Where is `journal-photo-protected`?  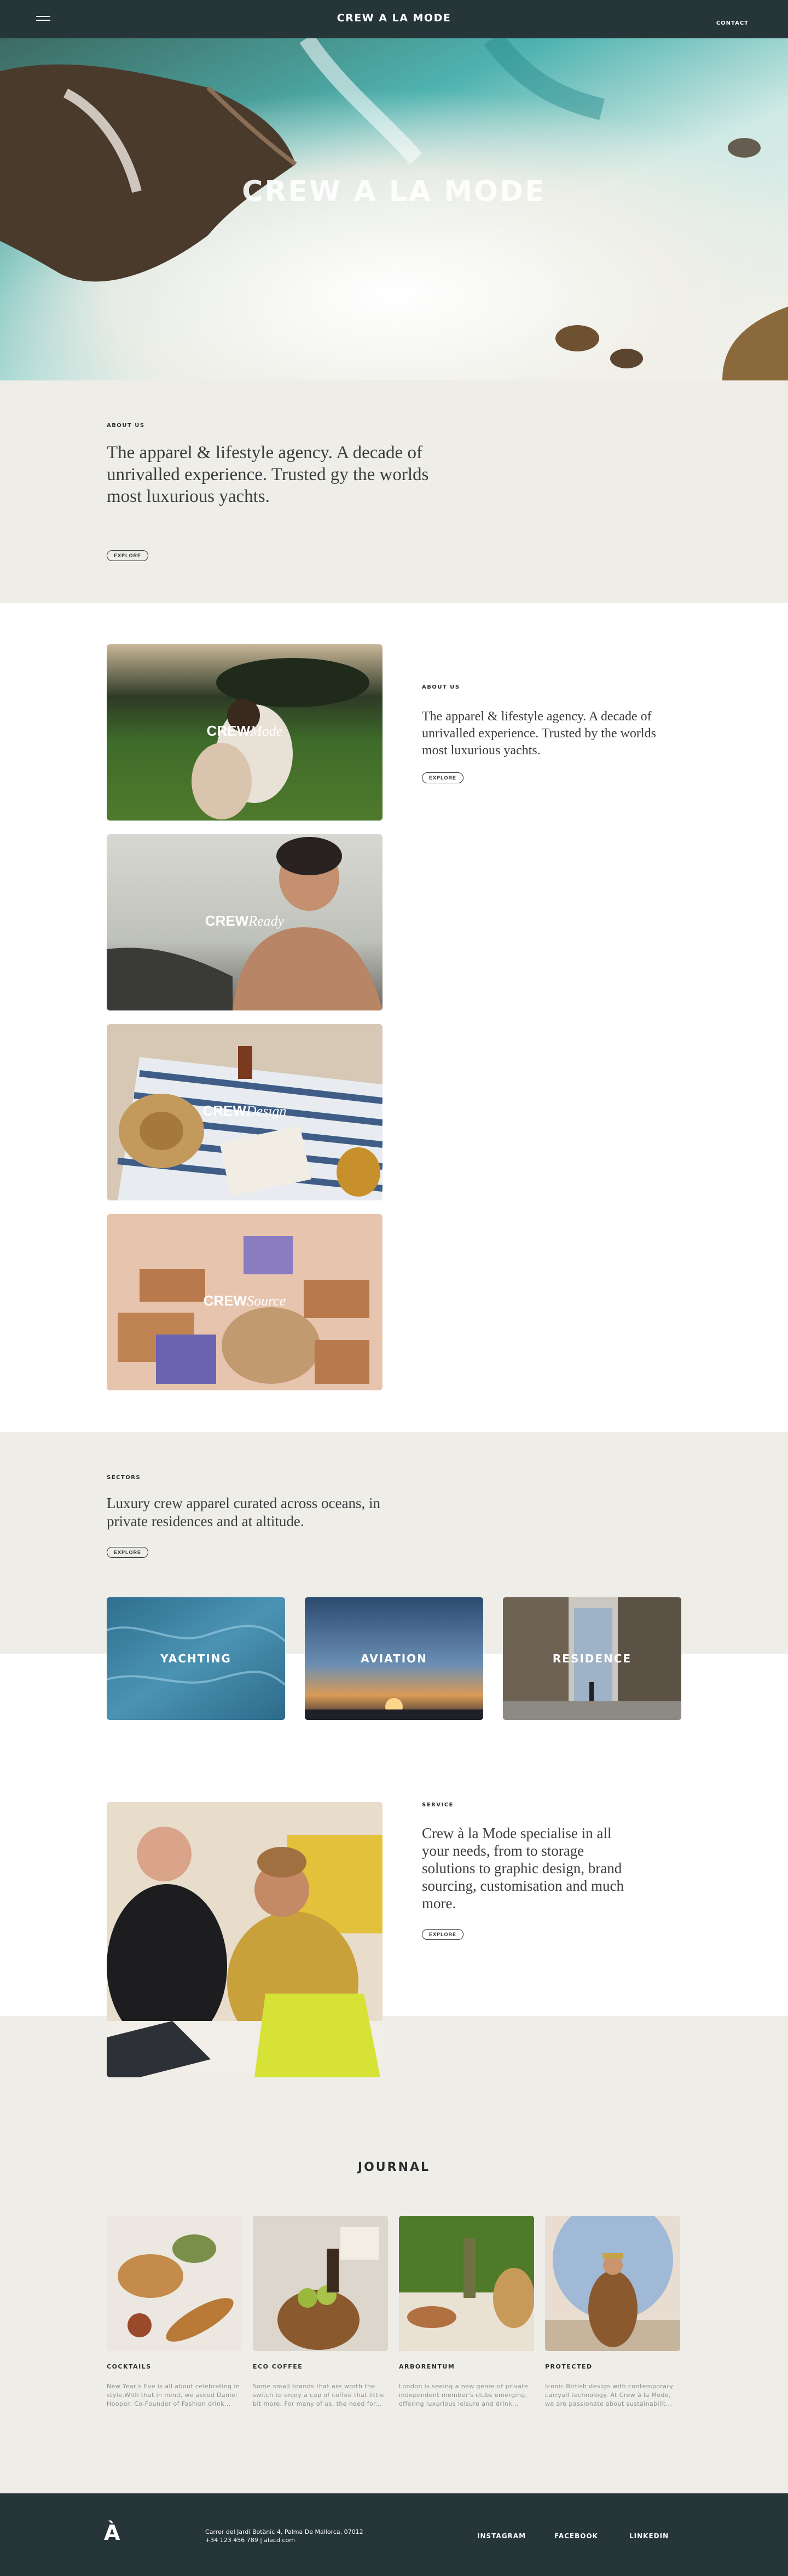
journal-photo-protected is located at coordinates (613, 2283).